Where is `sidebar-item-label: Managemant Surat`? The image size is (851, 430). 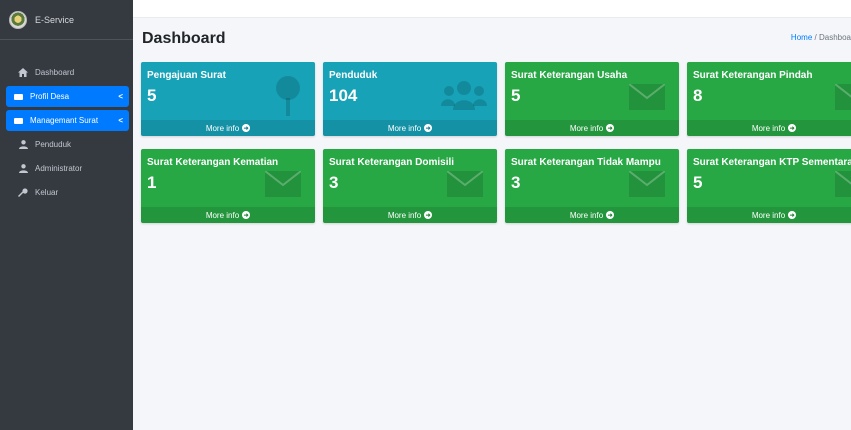
sidebar-item-label: Managemant Surat is located at coordinates (64, 120).